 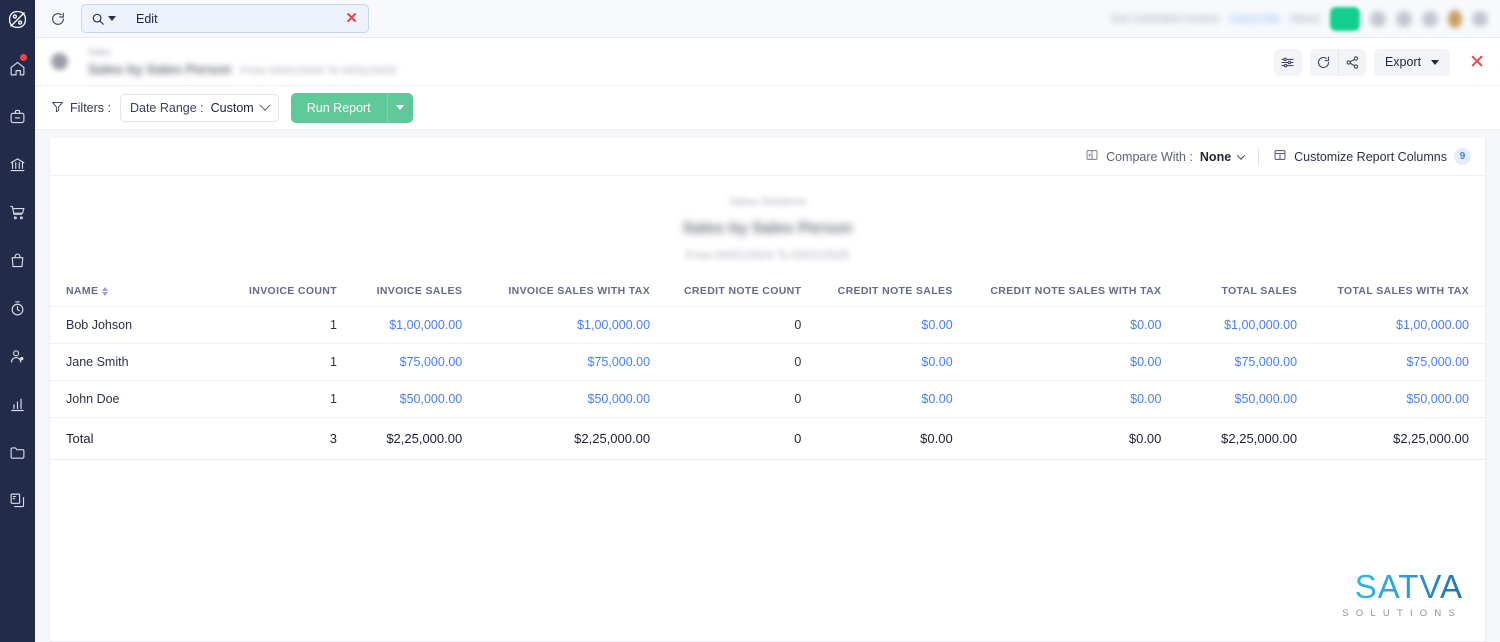 I want to click on columns-layout-icon, so click(x=1280, y=156).